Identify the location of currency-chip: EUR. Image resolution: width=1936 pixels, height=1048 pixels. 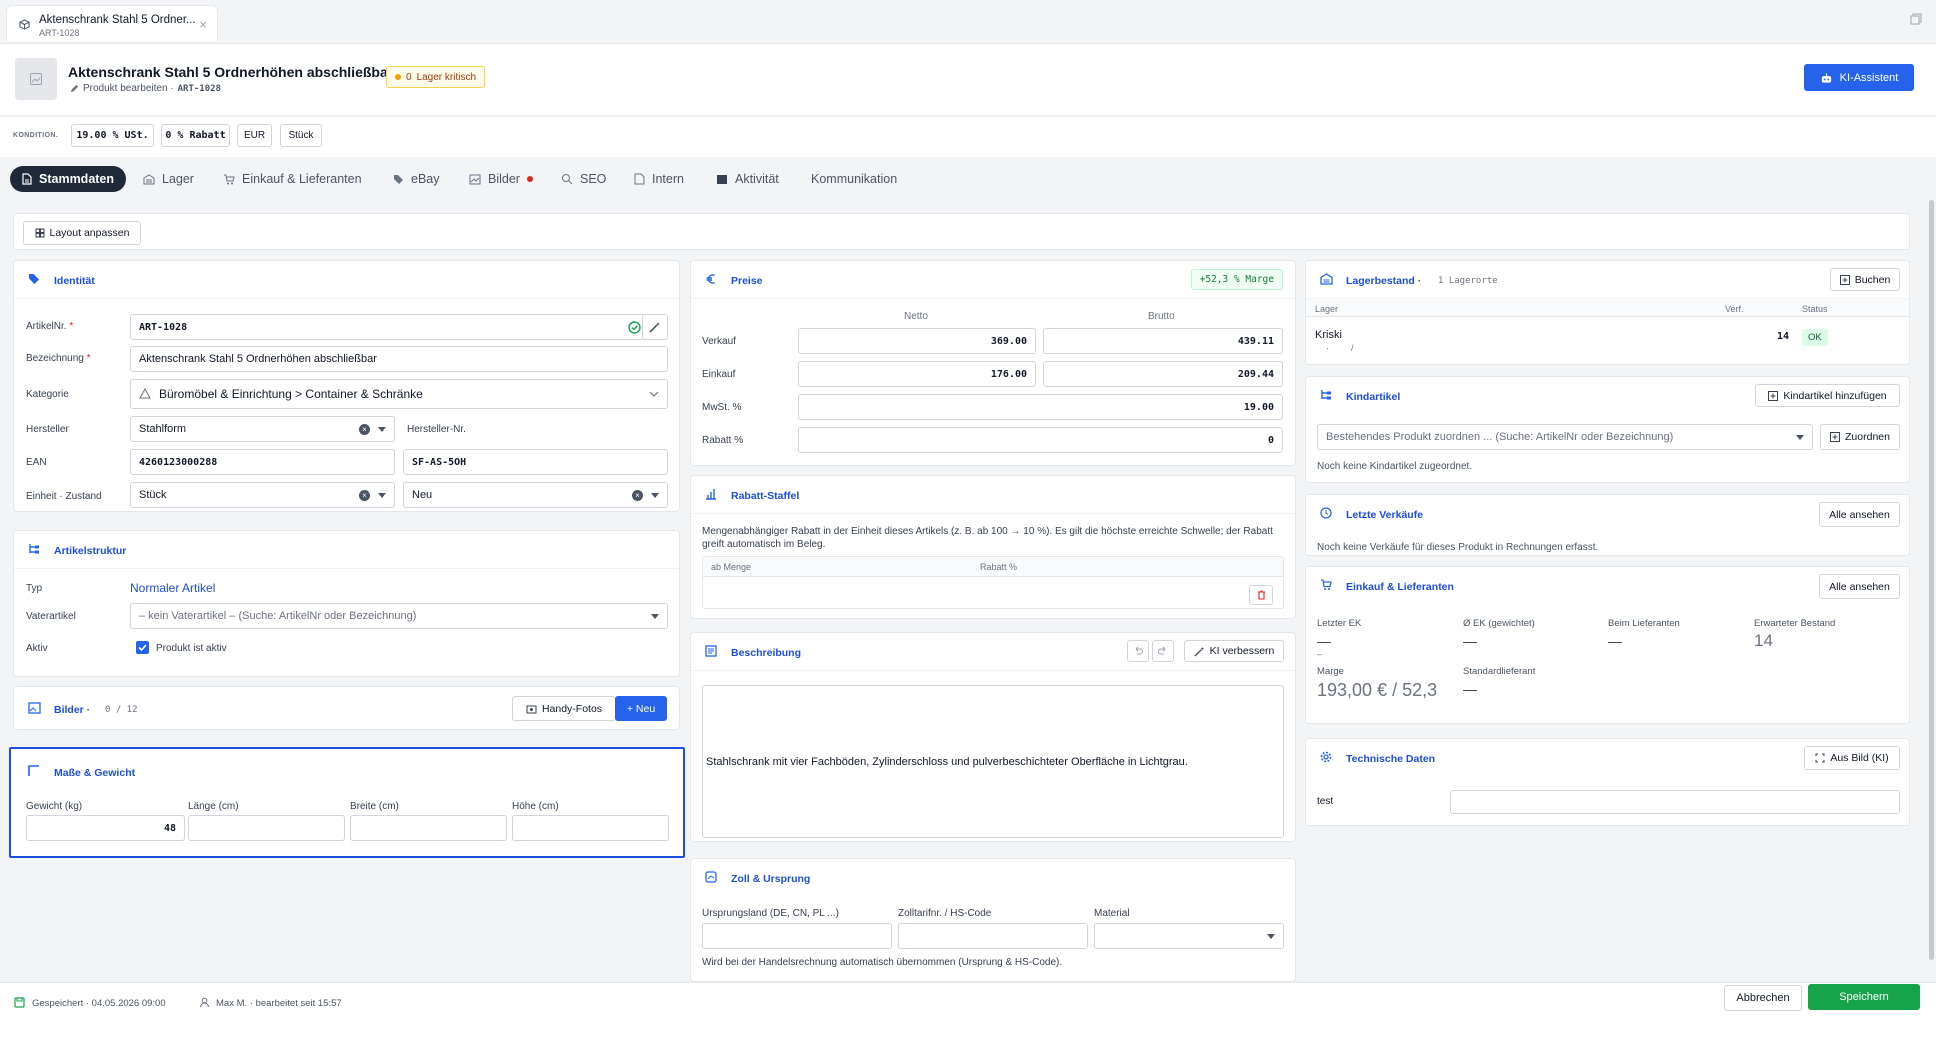
(254, 135).